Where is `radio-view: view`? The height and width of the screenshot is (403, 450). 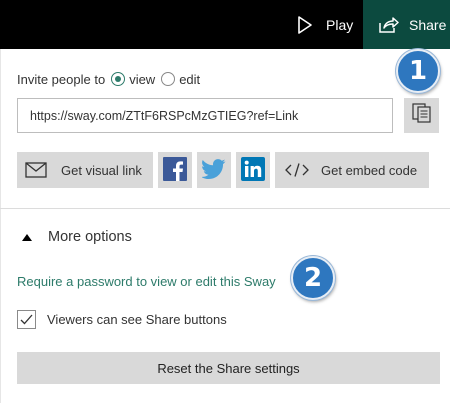 radio-view: view is located at coordinates (133, 79).